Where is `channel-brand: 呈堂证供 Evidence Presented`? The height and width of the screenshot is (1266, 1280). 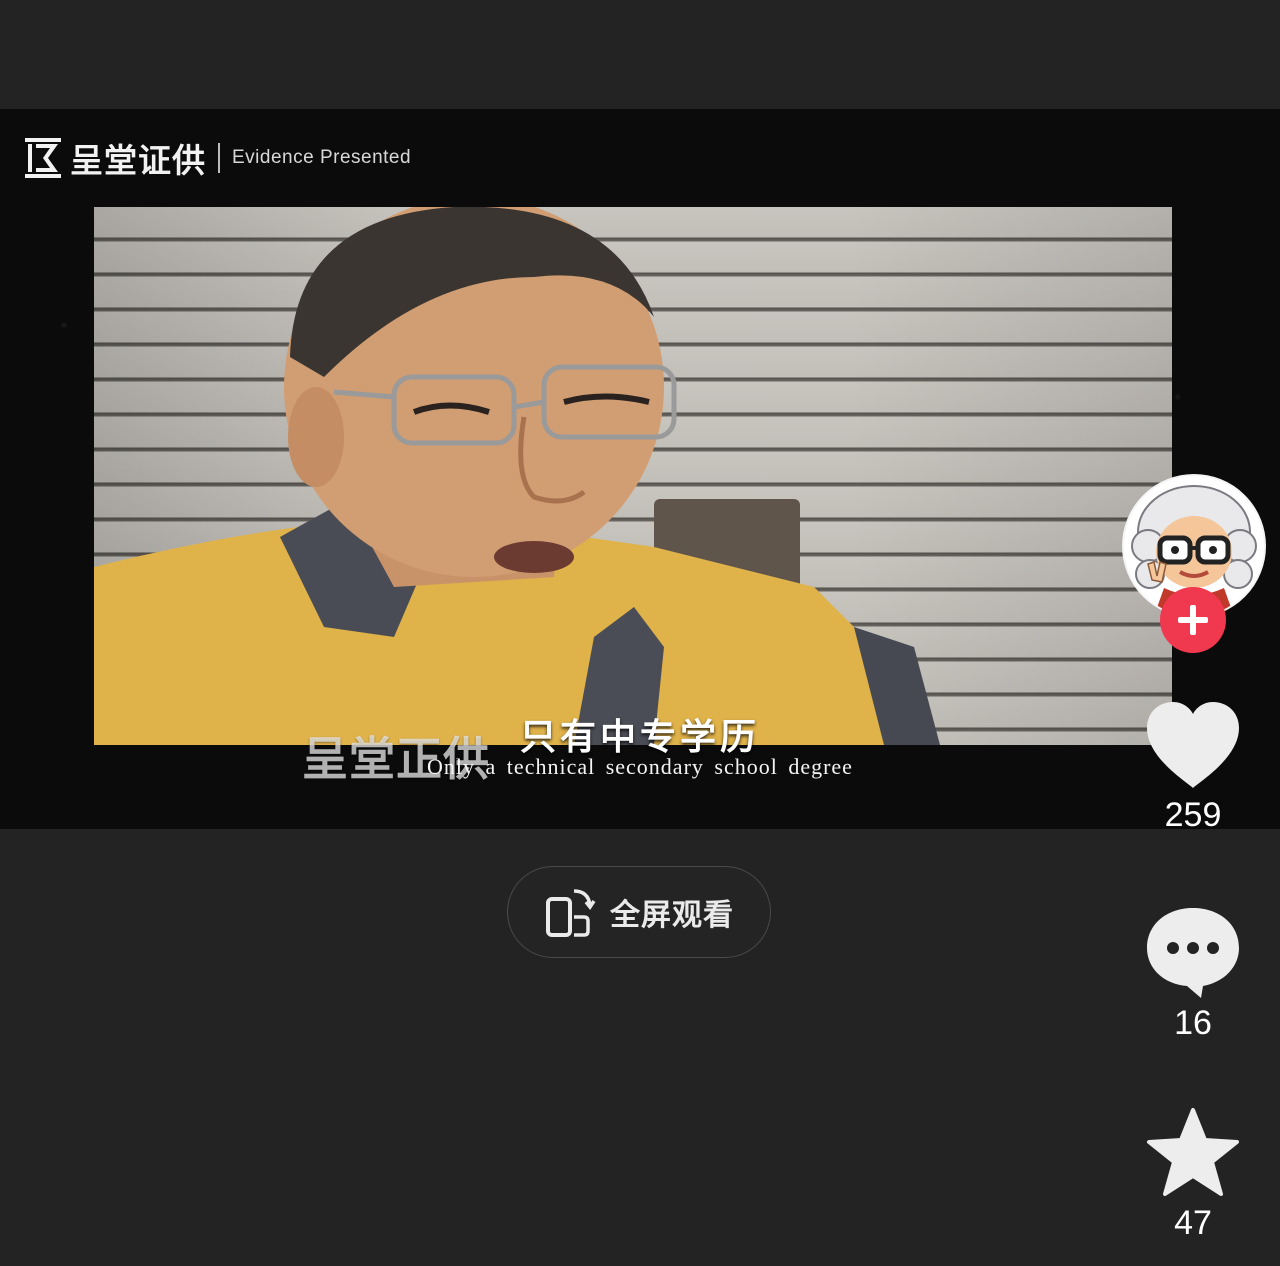
channel-brand: 呈堂证供 Evidence Presented is located at coordinates (217, 158).